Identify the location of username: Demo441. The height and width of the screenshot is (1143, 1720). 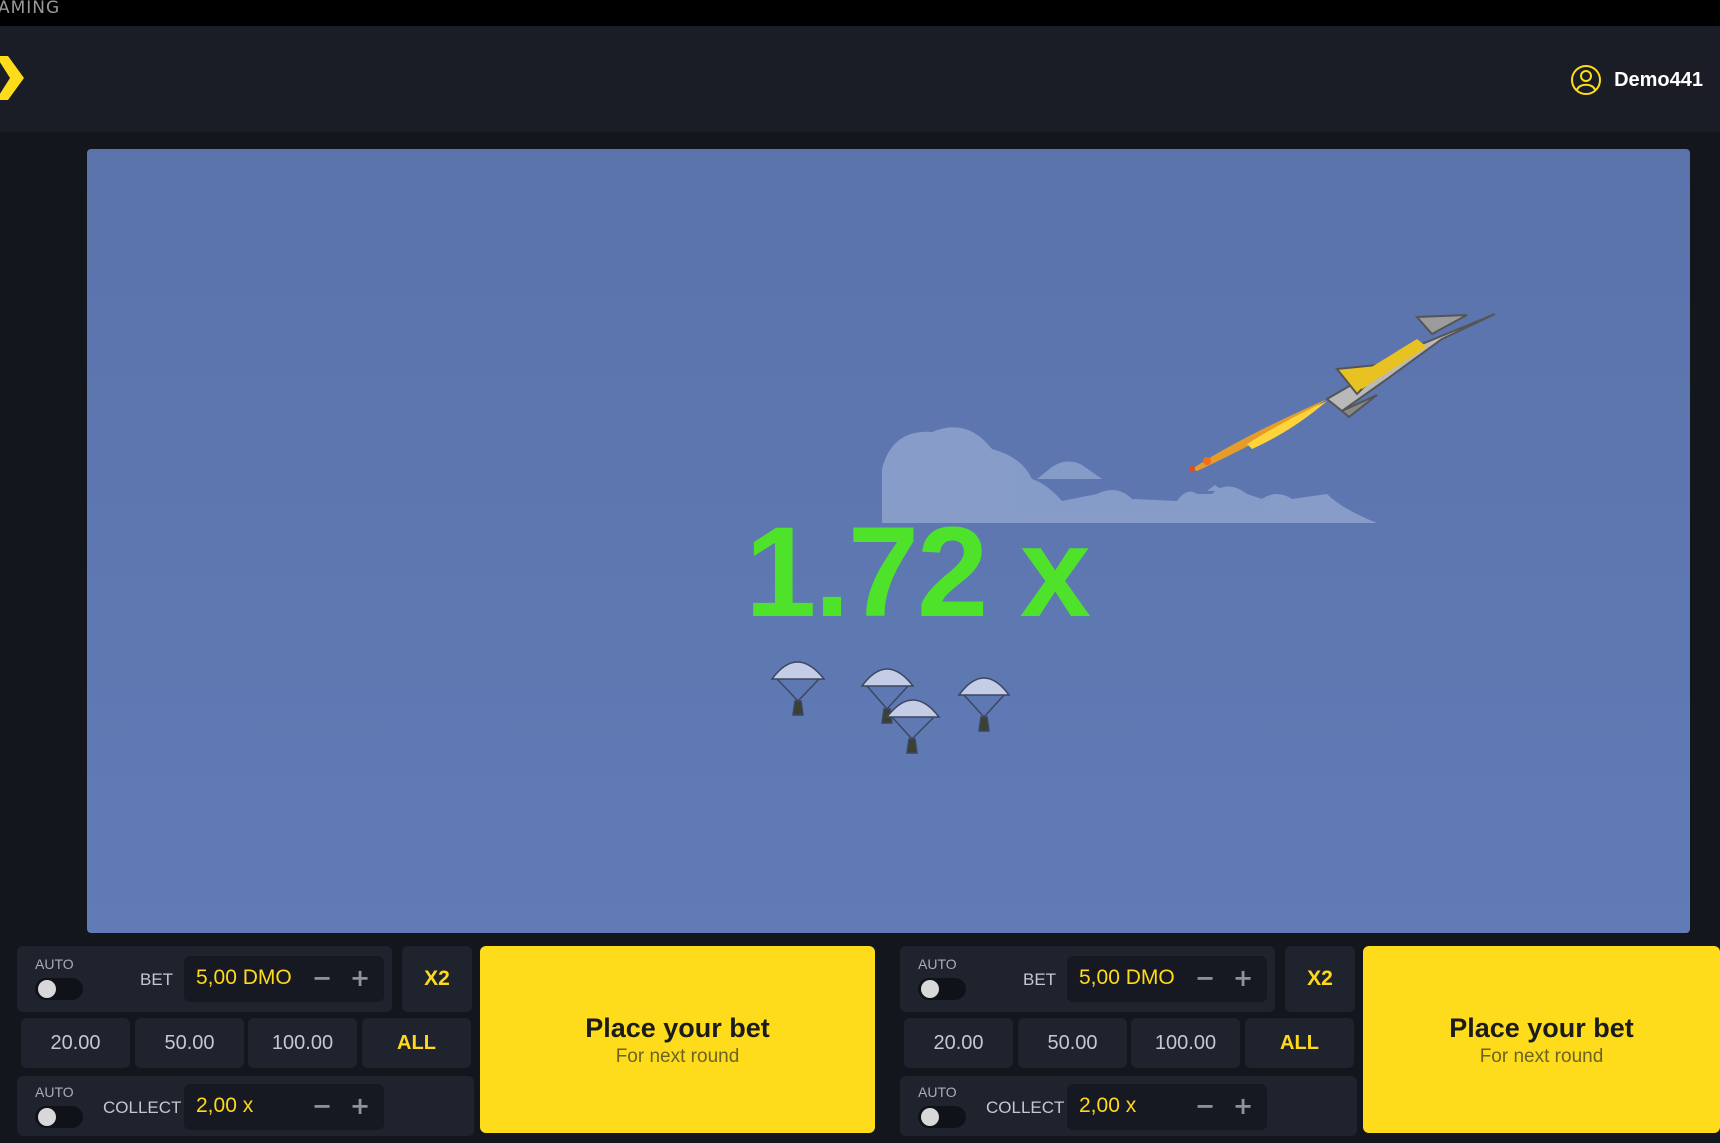
(1658, 79).